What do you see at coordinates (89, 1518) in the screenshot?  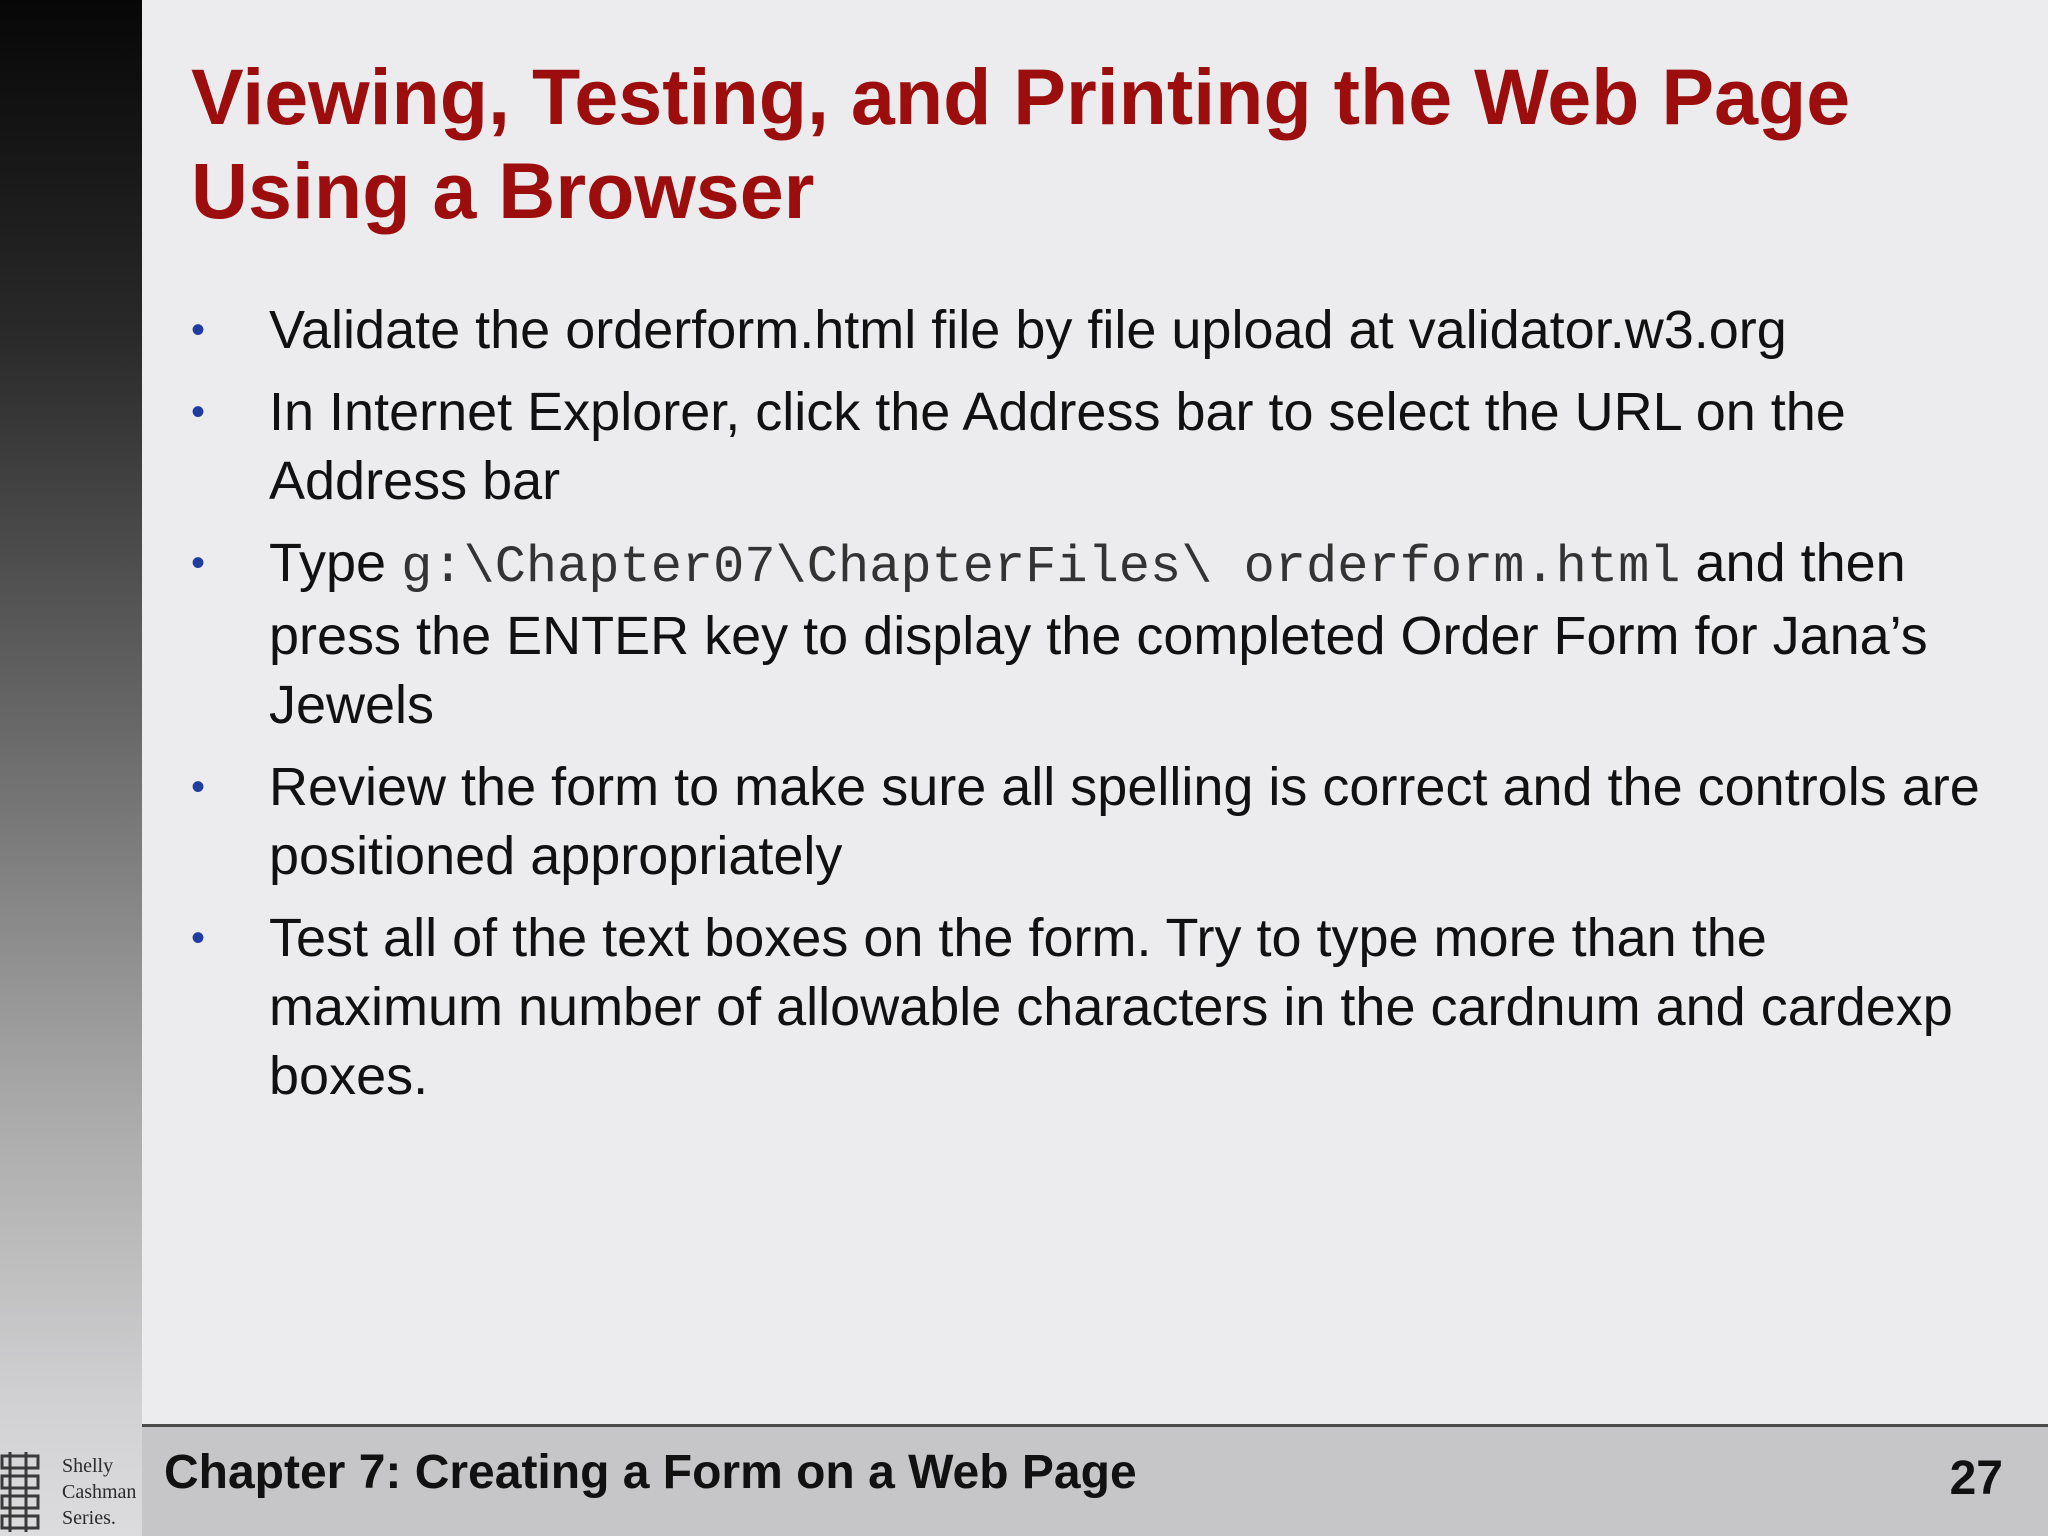 I see `logo-text-line: Series.` at bounding box center [89, 1518].